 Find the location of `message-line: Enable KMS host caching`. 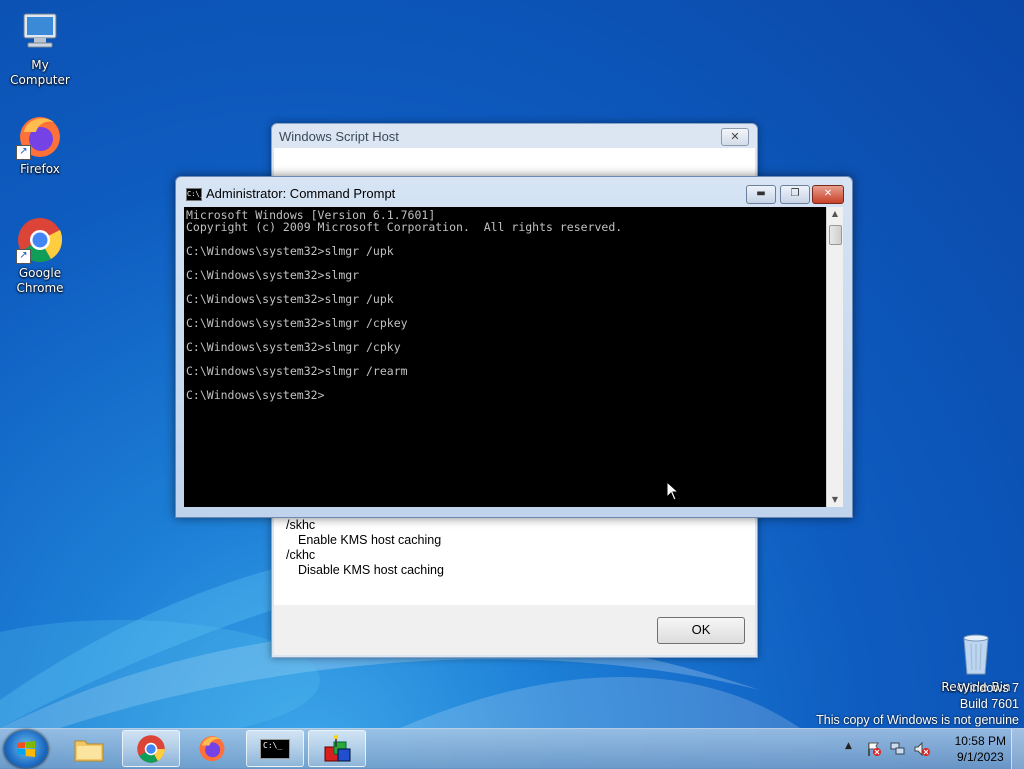

message-line: Enable KMS host caching is located at coordinates (370, 540).